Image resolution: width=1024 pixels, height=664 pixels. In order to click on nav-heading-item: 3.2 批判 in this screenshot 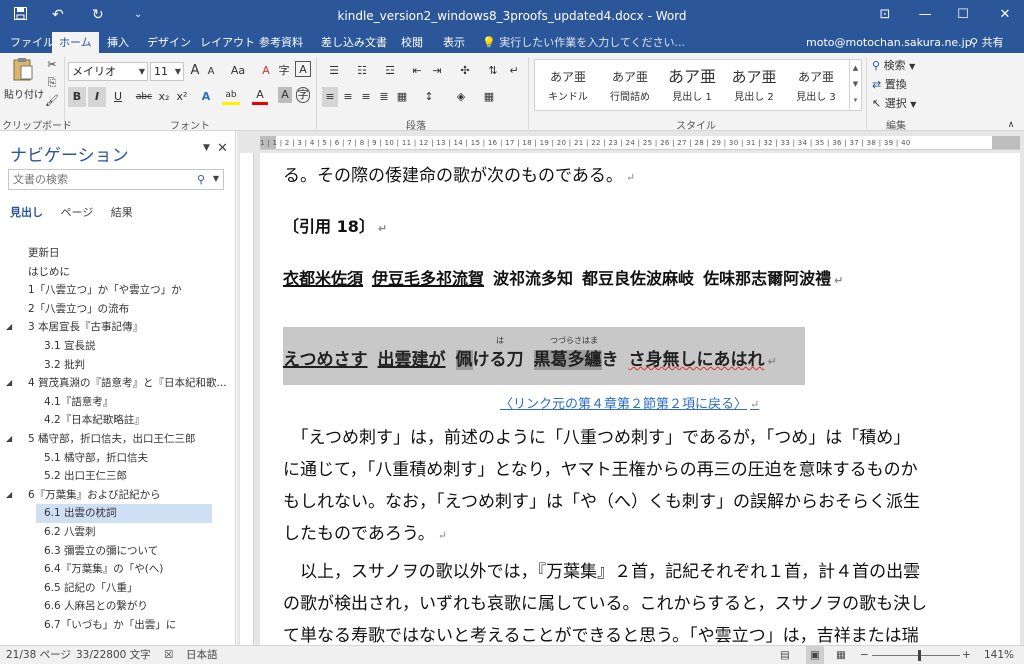, I will do `click(117, 365)`.